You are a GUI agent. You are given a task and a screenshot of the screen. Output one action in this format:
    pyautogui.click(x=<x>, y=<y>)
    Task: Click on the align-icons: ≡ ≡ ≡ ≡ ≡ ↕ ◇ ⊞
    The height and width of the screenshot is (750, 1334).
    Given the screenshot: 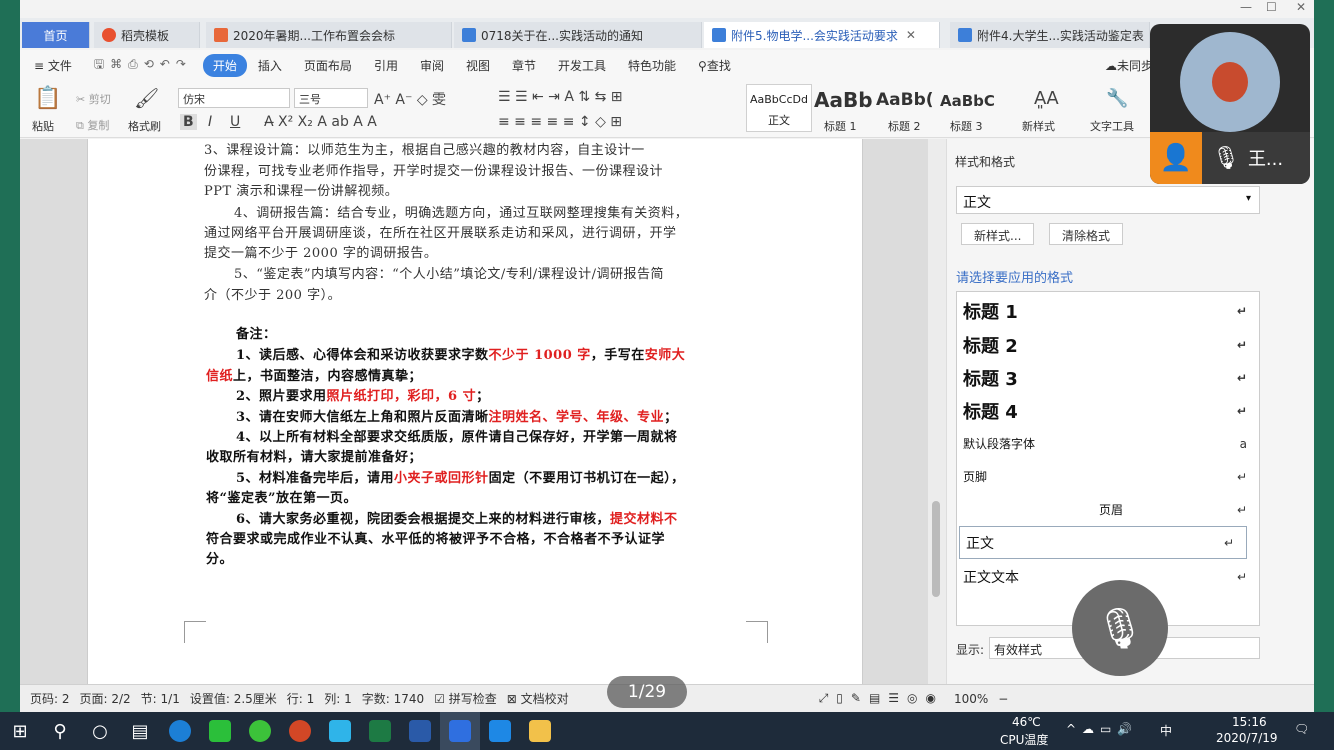 What is the action you would take?
    pyautogui.click(x=560, y=122)
    